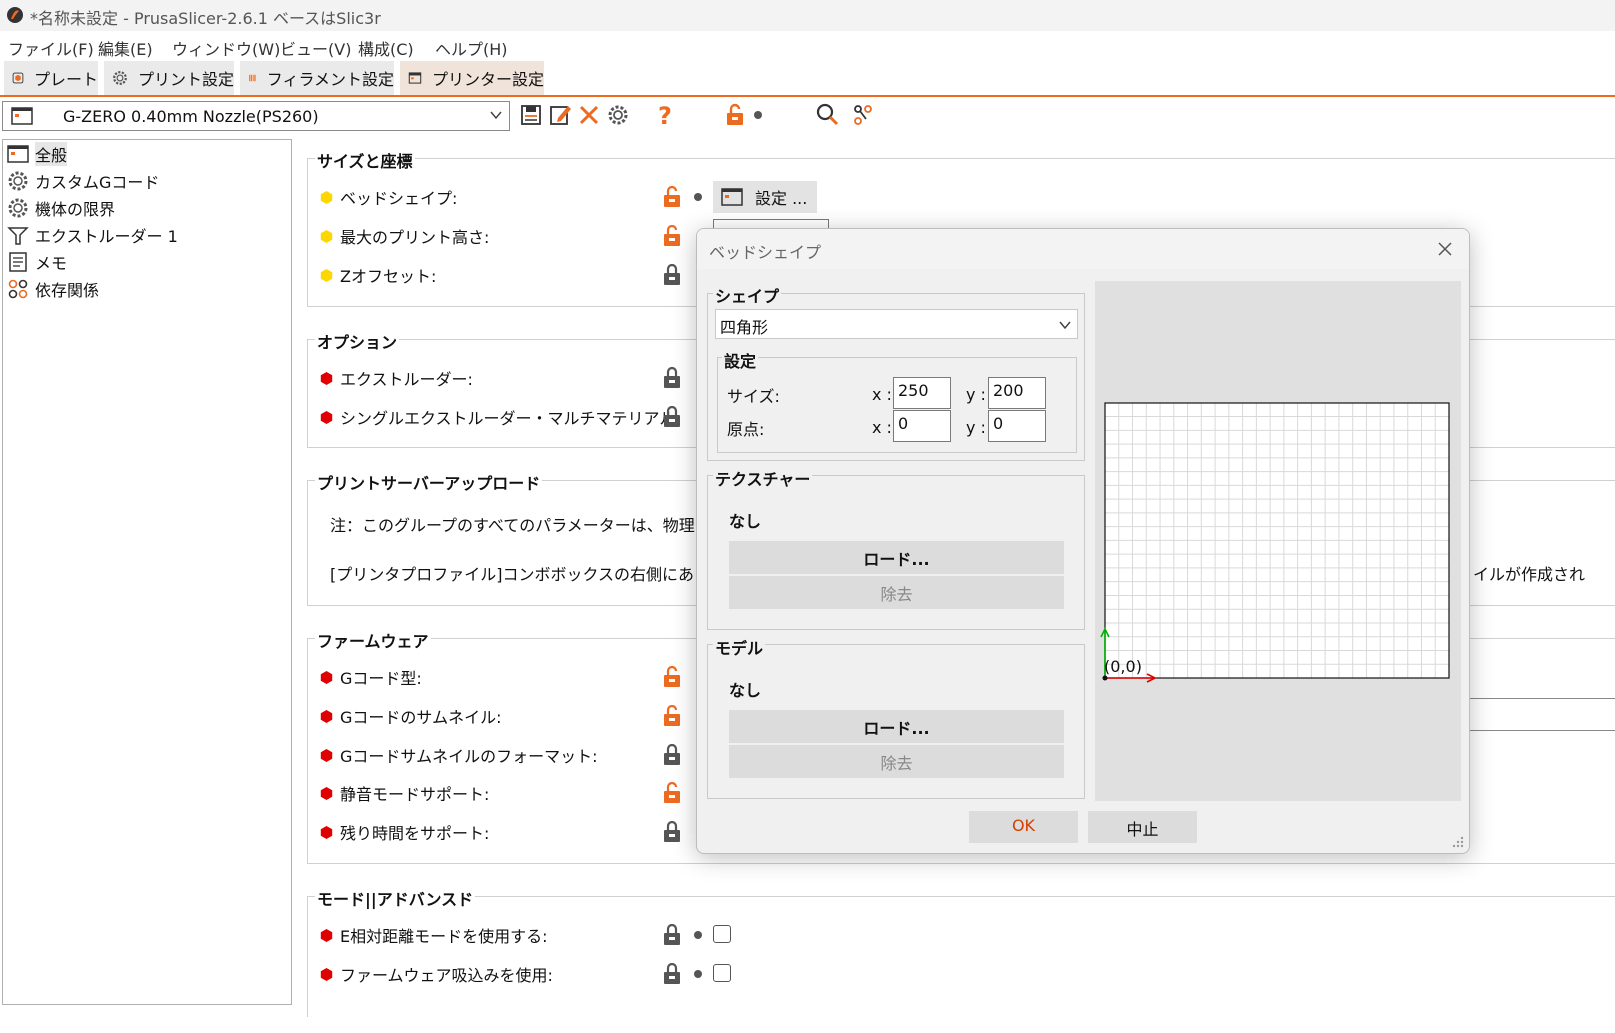 The image size is (1615, 1033). I want to click on model-box-title: モデル, so click(739, 647).